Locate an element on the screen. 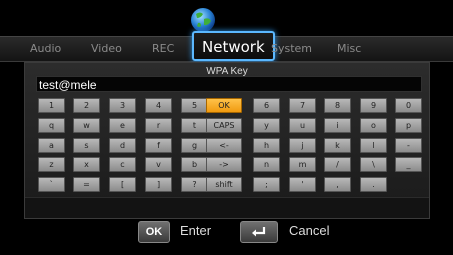 The width and height of the screenshot is (453, 255). key-3-9: k is located at coordinates (337, 145).